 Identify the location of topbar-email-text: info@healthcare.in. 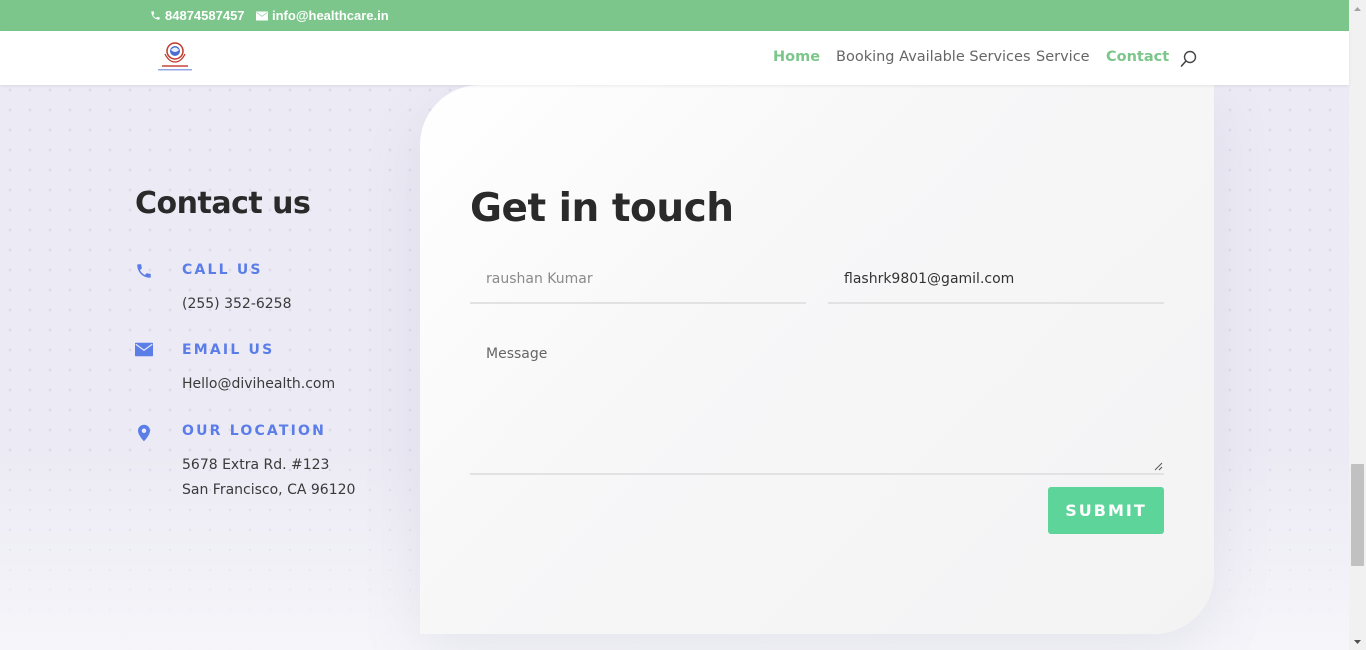
(330, 15).